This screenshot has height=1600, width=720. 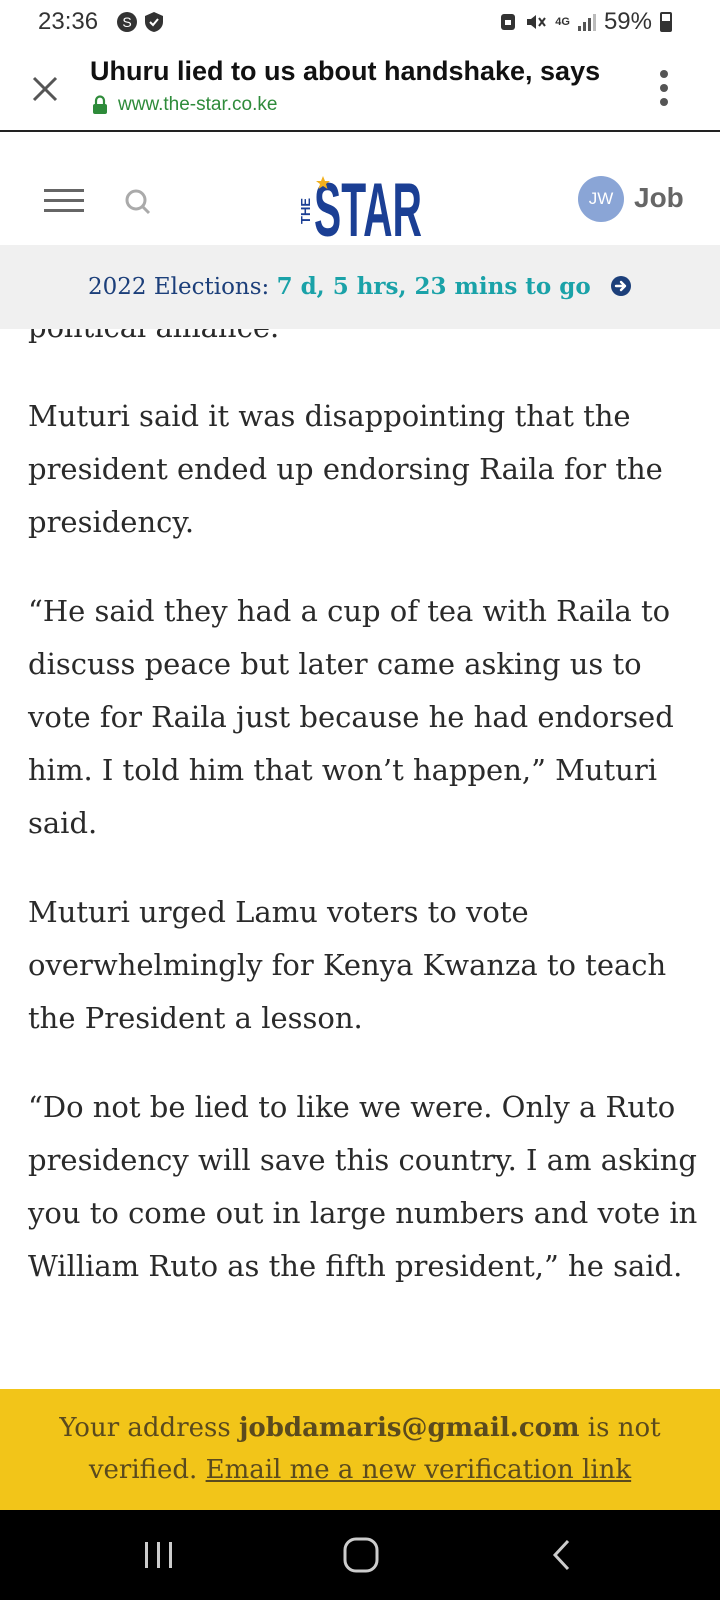 I want to click on the-star-logo: THE STAR, so click(x=358, y=202).